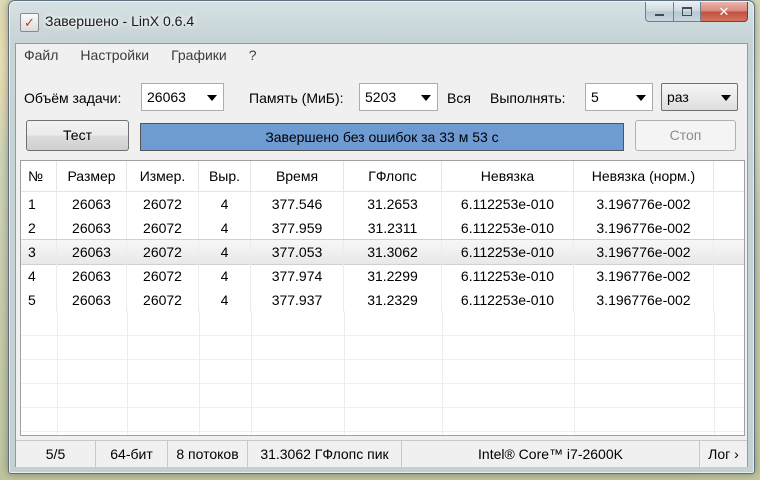 The width and height of the screenshot is (760, 480). I want to click on table-cell: 377.937, so click(297, 300).